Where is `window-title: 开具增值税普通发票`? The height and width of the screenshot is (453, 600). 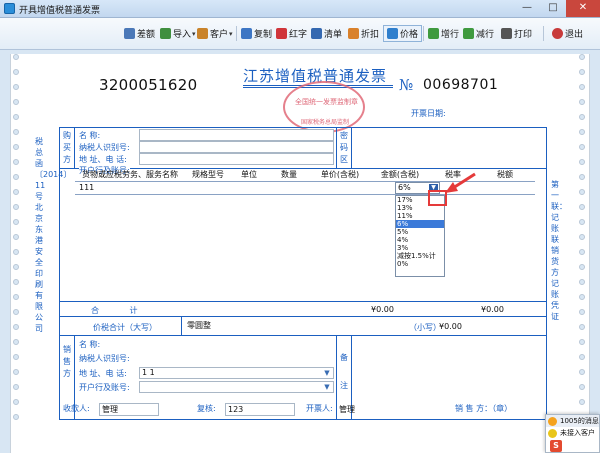 window-title: 开具增值税普通发票 is located at coordinates (60, 11).